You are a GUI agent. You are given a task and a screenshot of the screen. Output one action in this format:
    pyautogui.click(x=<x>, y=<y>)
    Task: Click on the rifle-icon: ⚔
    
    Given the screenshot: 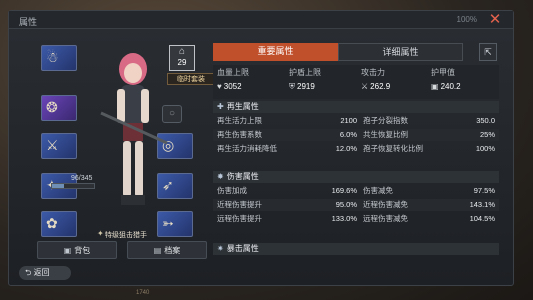 What is the action you would take?
    pyautogui.click(x=52, y=145)
    